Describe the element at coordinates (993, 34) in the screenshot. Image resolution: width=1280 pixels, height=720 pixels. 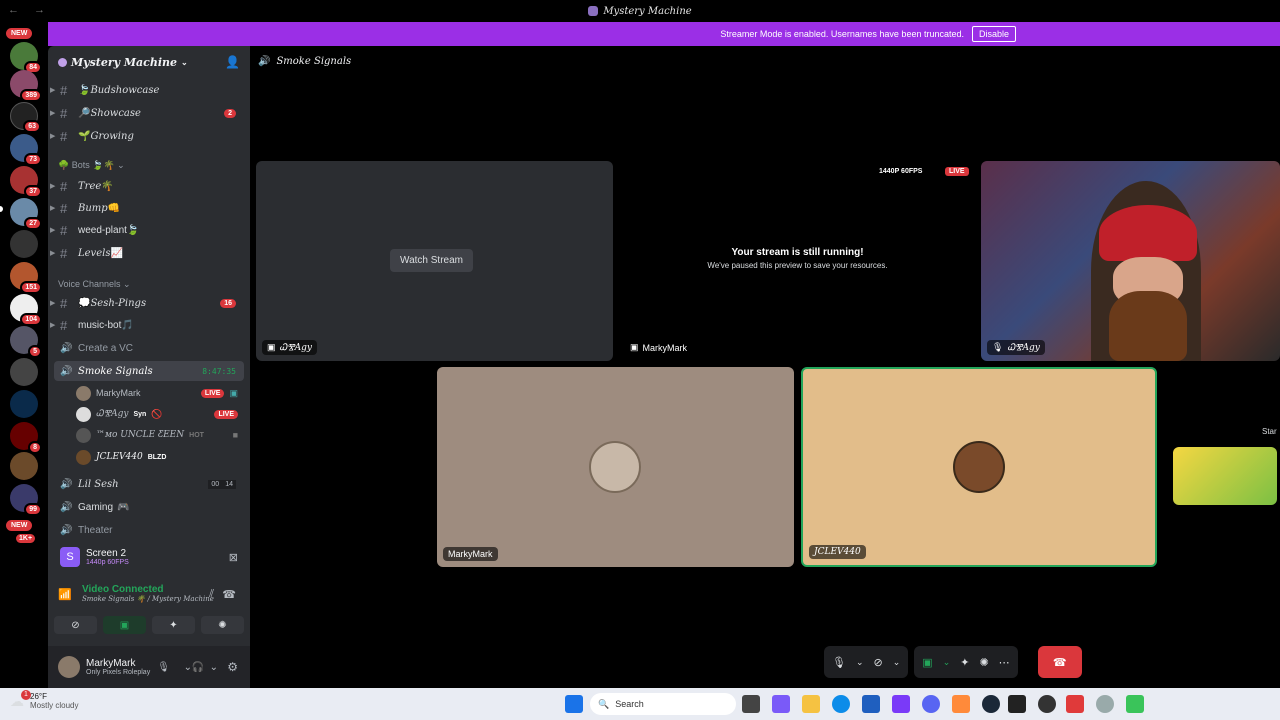
I see `disable-streamer-mode-button: Disable` at that location.